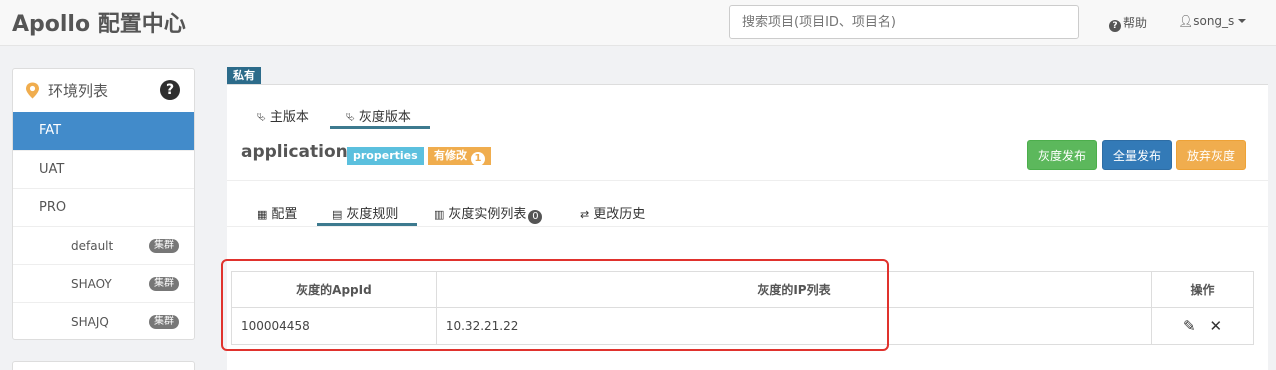 This screenshot has width=1276, height=370. I want to click on tab-label: 灰度规则, so click(372, 214).